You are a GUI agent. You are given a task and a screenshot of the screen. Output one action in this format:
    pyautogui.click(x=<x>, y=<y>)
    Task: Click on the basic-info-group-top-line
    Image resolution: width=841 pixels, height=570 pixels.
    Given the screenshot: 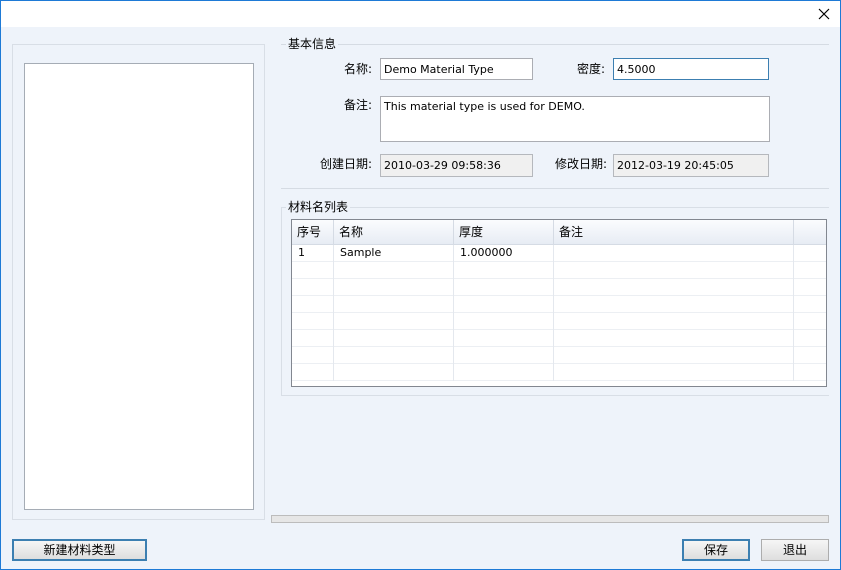 What is the action you would take?
    pyautogui.click(x=555, y=44)
    